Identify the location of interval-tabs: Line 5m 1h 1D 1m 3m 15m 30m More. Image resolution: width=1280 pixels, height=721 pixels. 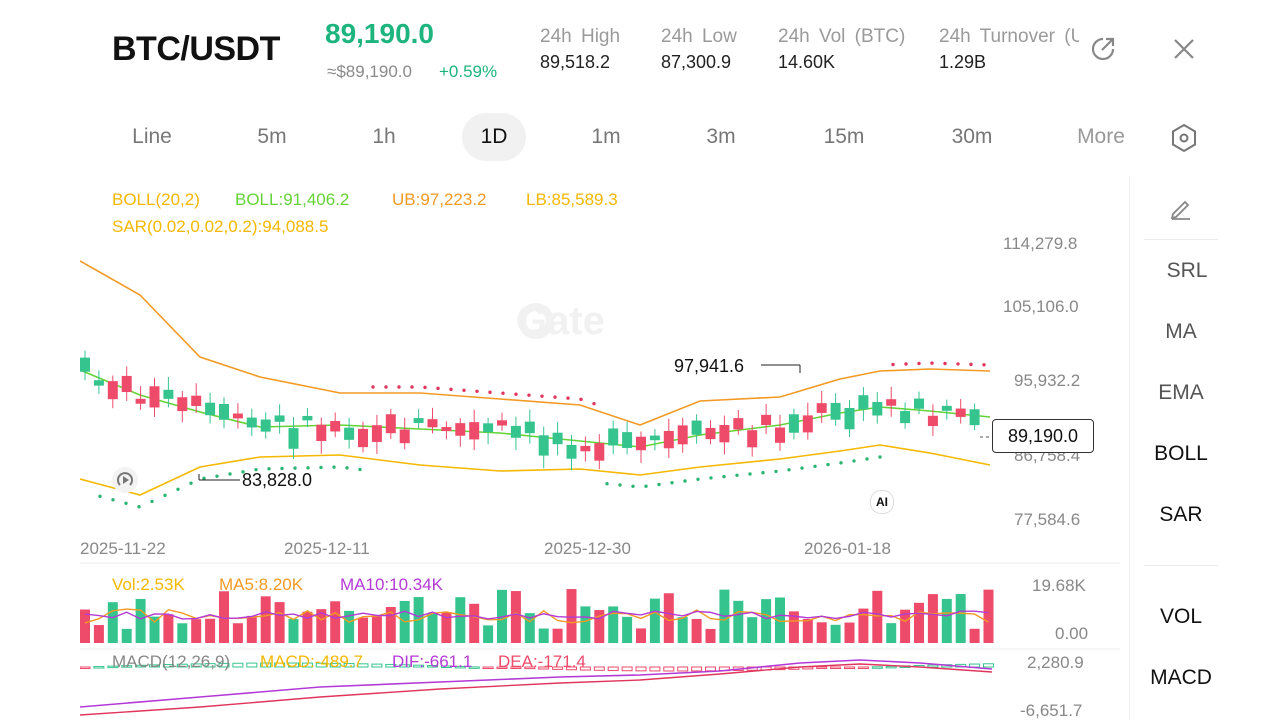
(656, 137).